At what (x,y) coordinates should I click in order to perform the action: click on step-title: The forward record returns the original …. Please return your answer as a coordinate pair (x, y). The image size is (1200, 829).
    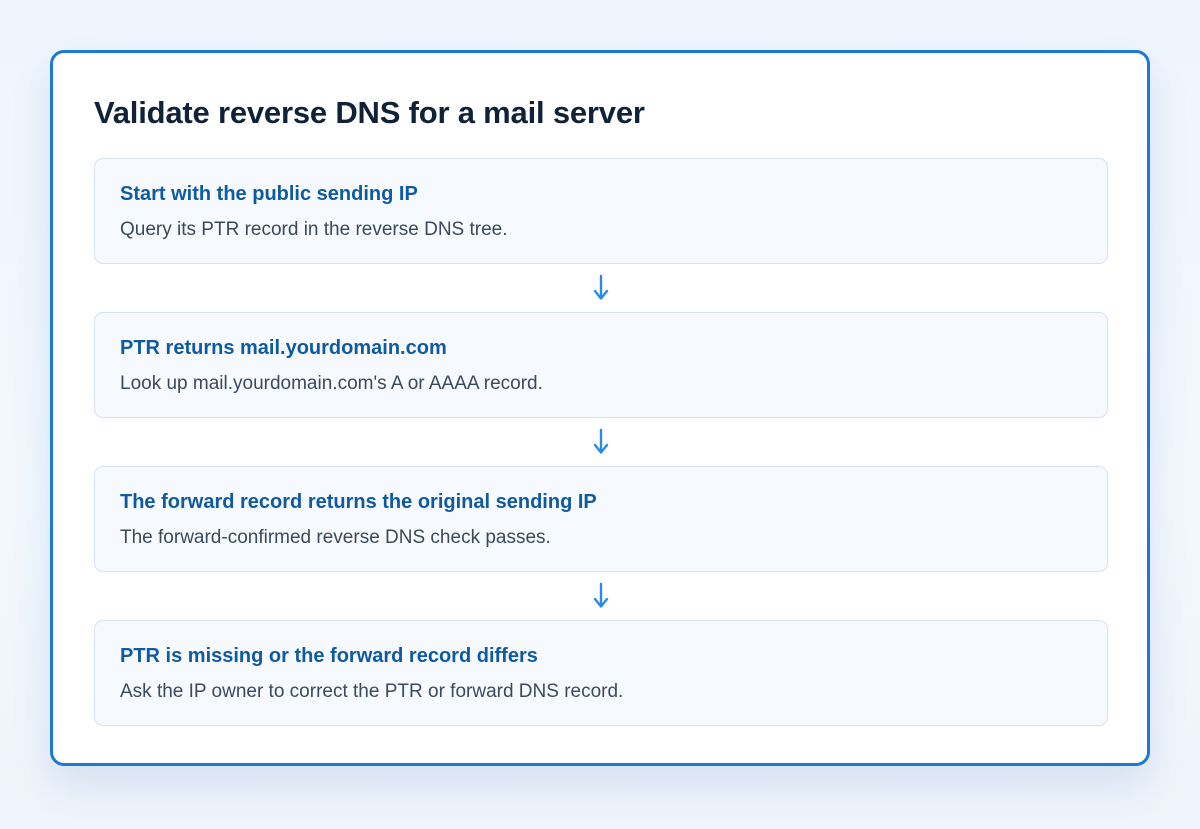
    Looking at the image, I should click on (358, 502).